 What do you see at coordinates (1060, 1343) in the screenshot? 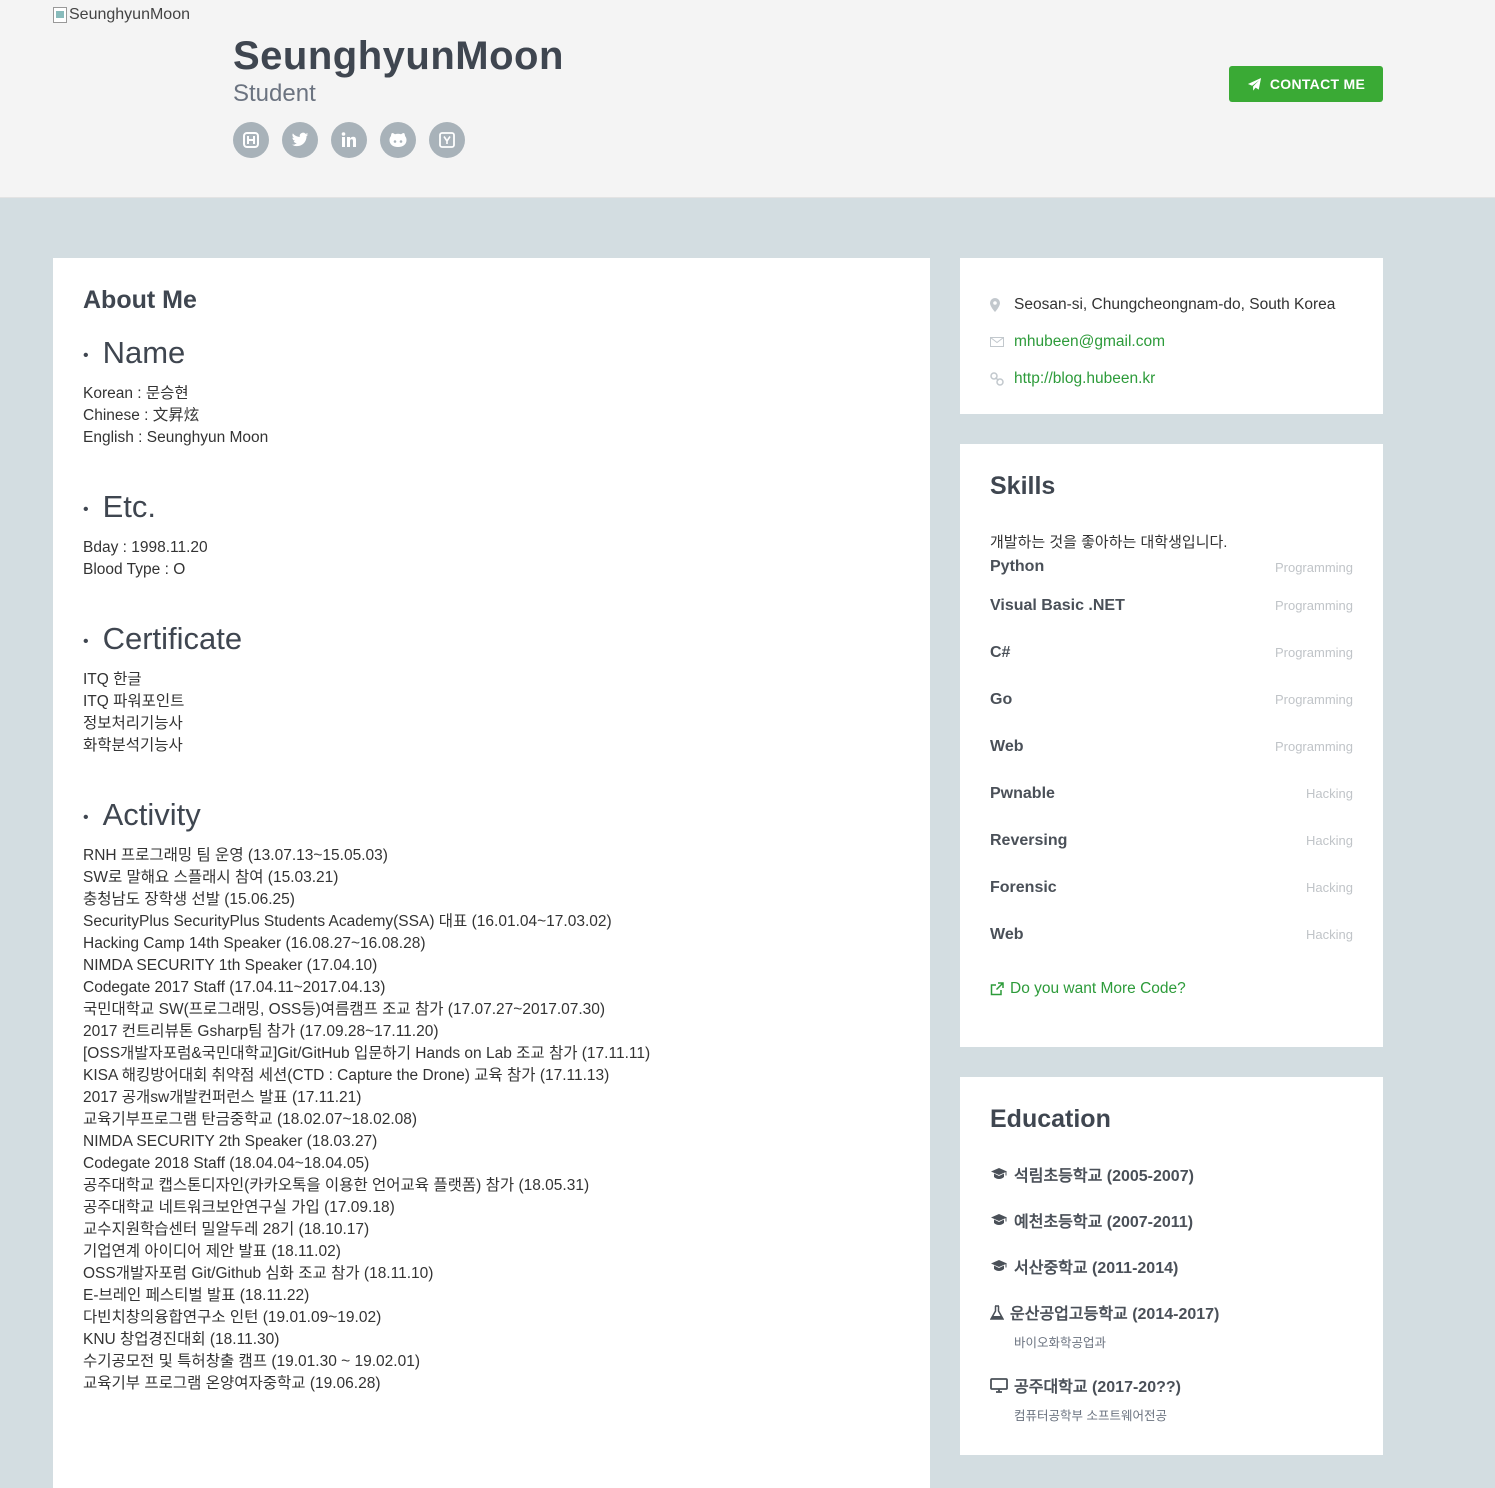
I see `school-major: 바이오화학공업과` at bounding box center [1060, 1343].